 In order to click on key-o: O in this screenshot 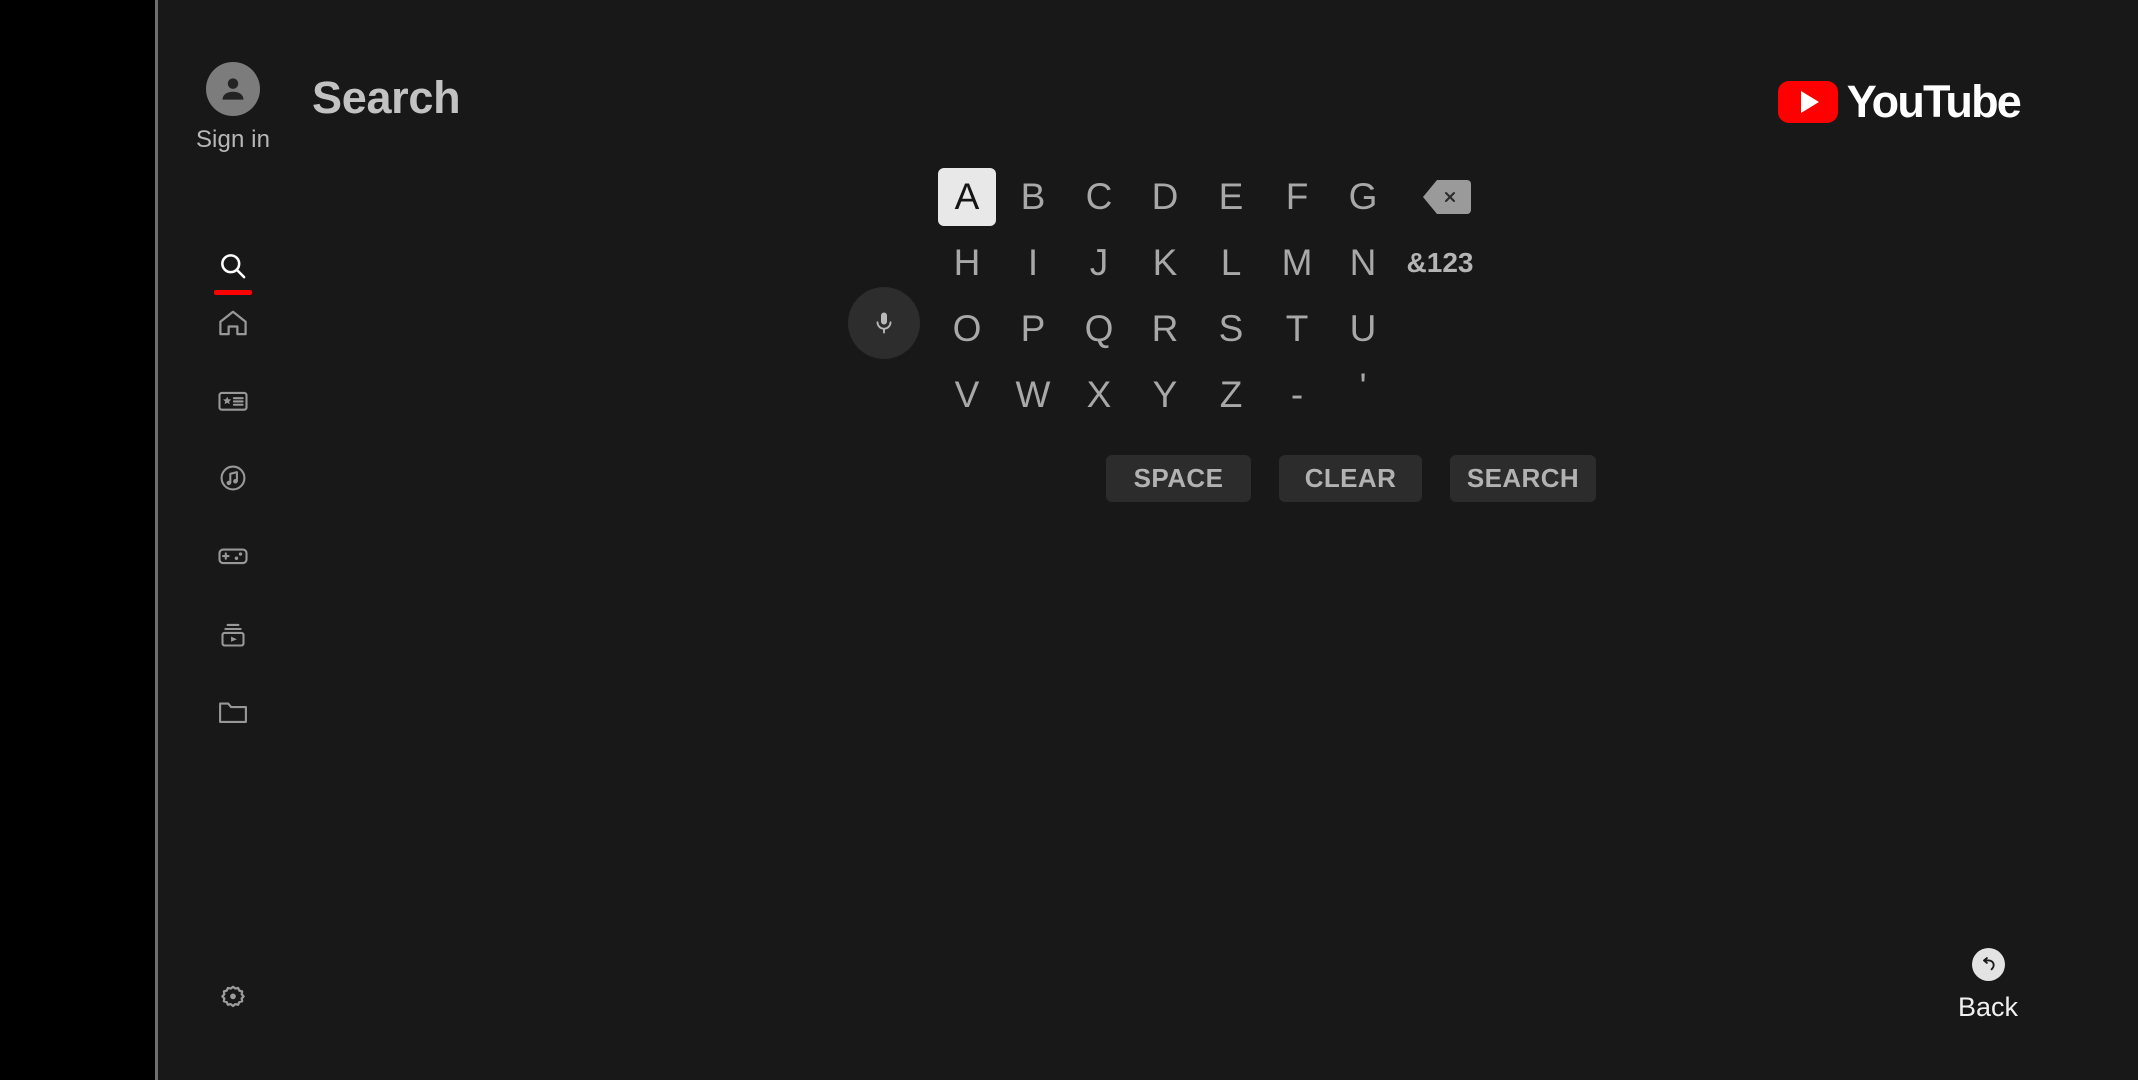, I will do `click(967, 329)`.